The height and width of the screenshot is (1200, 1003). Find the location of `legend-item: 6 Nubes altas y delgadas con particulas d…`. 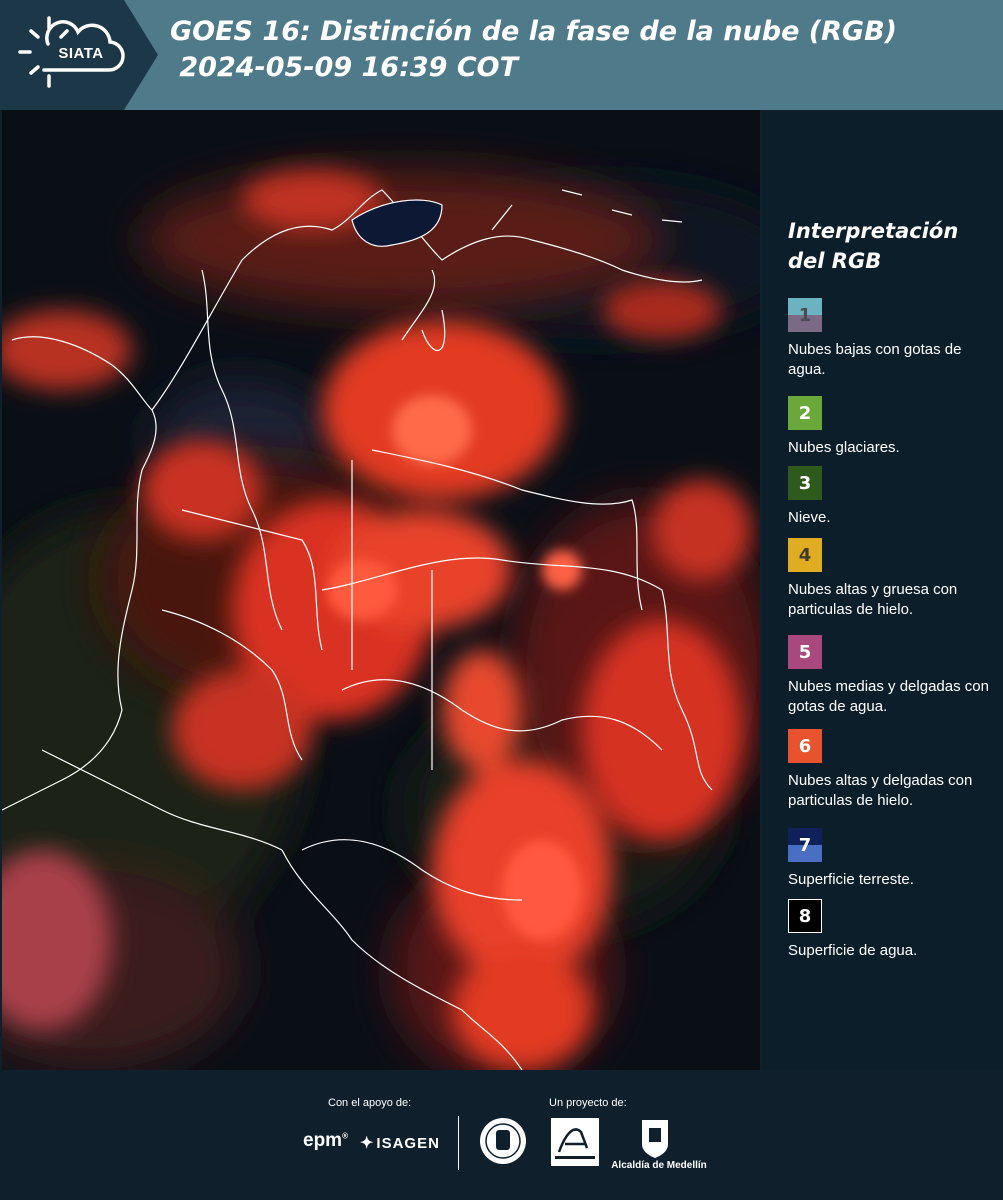

legend-item: 6 Nubes altas y delgadas con particulas d… is located at coordinates (894, 770).